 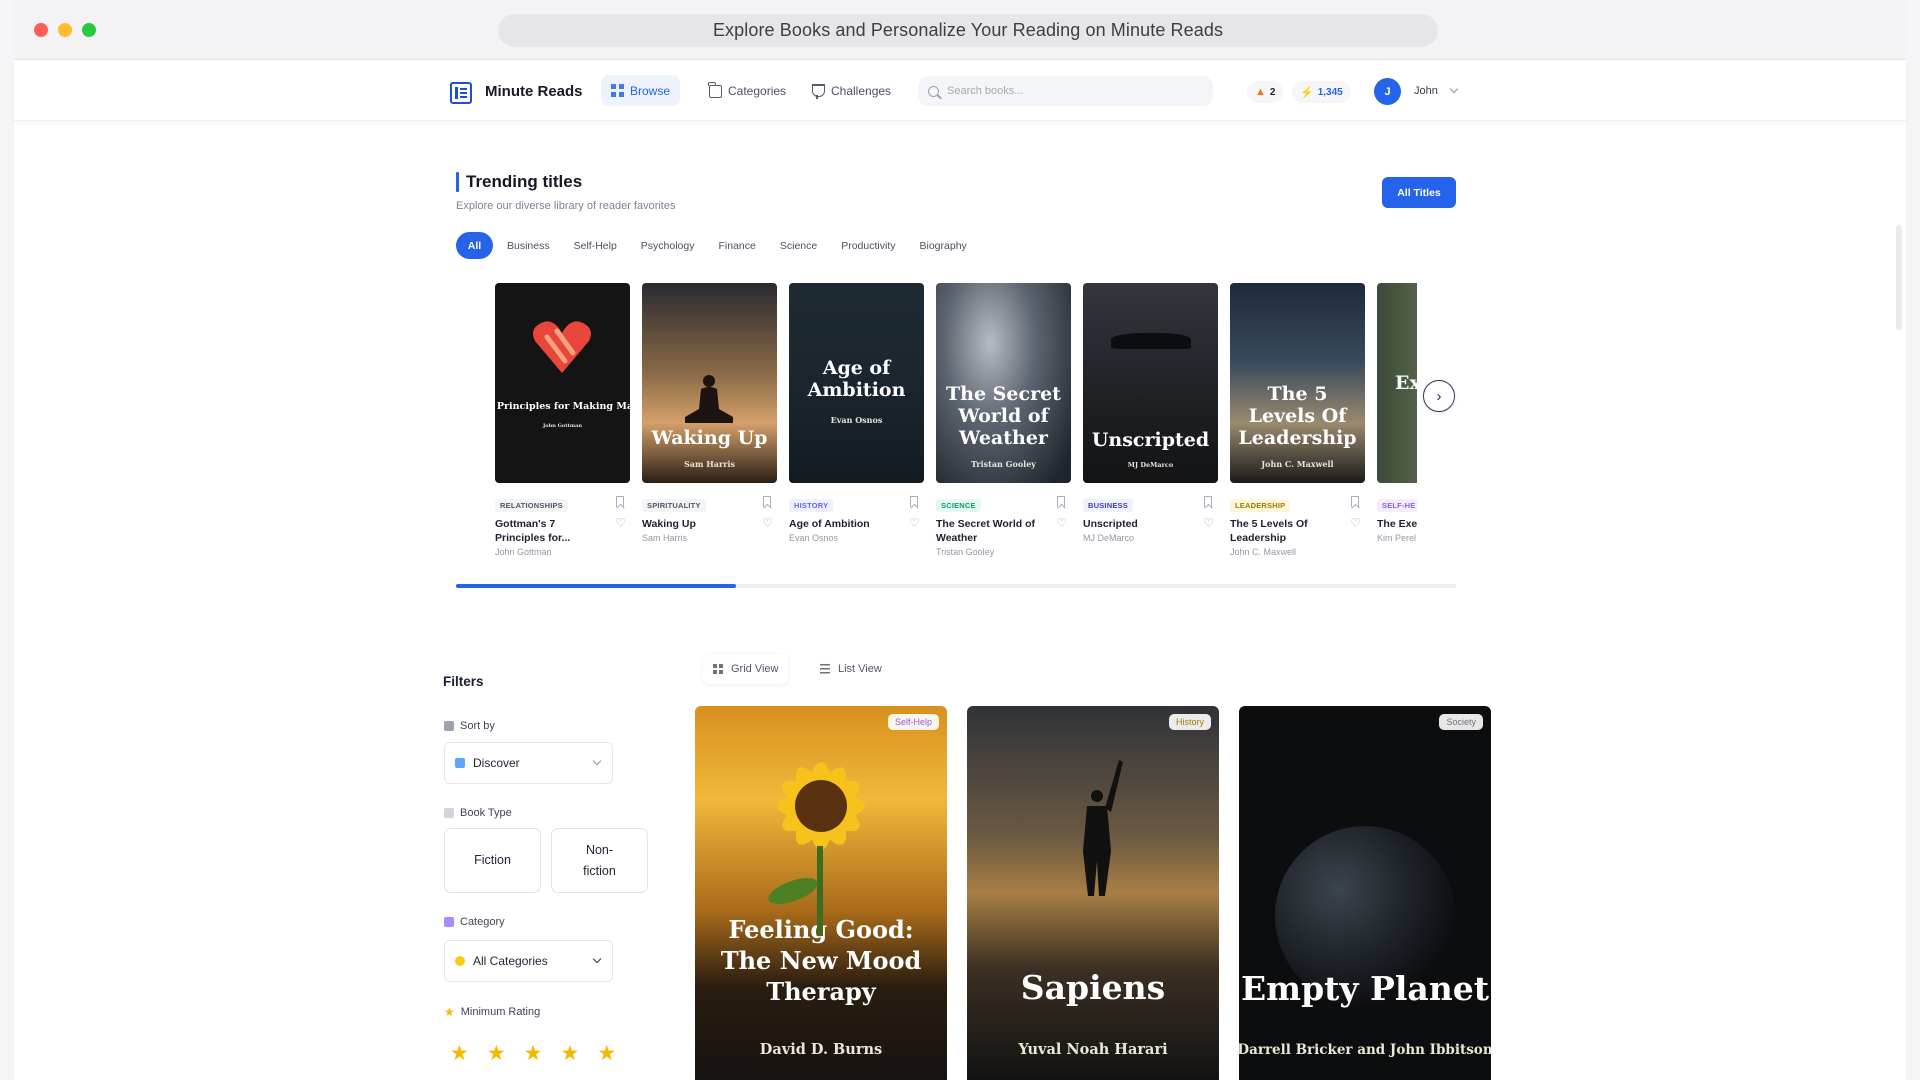 I want to click on carousel-next-button: ›, so click(x=1439, y=396).